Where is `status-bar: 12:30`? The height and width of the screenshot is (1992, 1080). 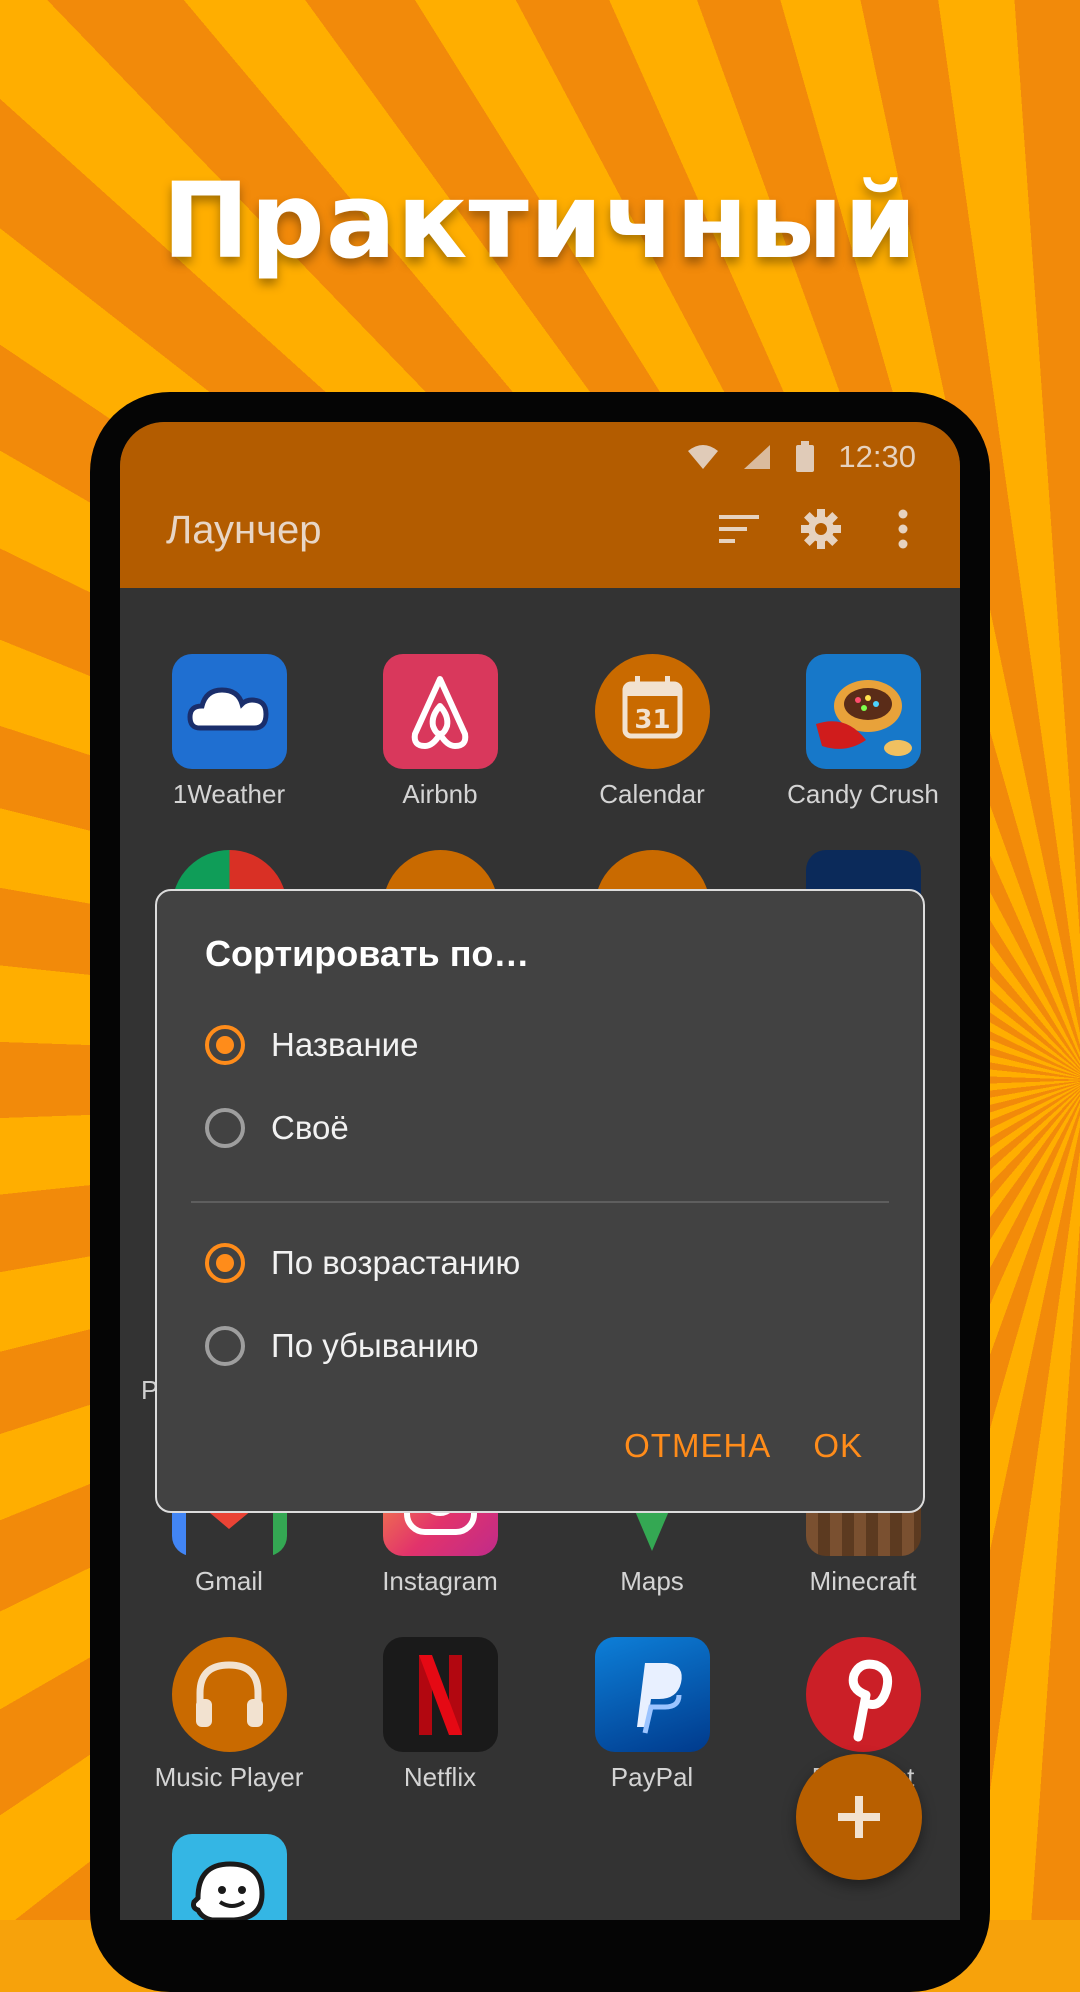
status-bar: 12:30 is located at coordinates (801, 457).